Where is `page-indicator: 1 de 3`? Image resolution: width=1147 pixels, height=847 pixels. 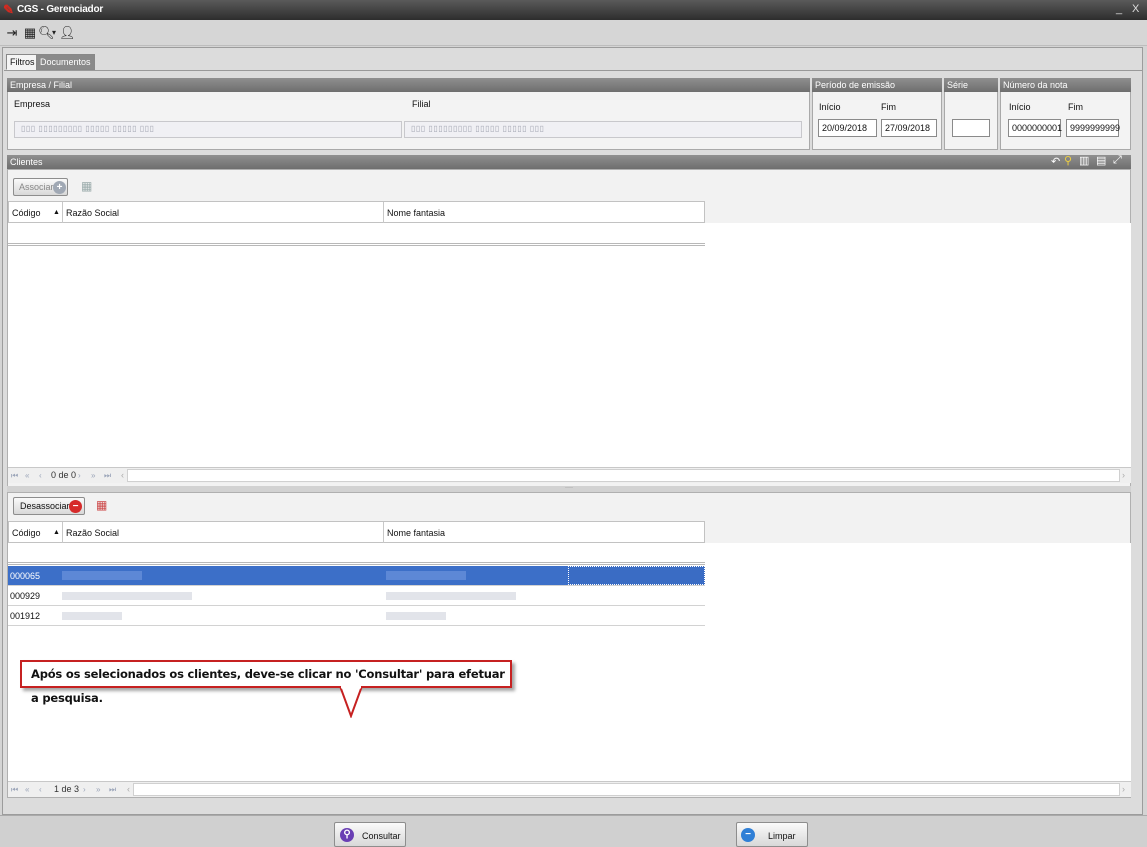
page-indicator: 1 de 3 is located at coordinates (67, 789).